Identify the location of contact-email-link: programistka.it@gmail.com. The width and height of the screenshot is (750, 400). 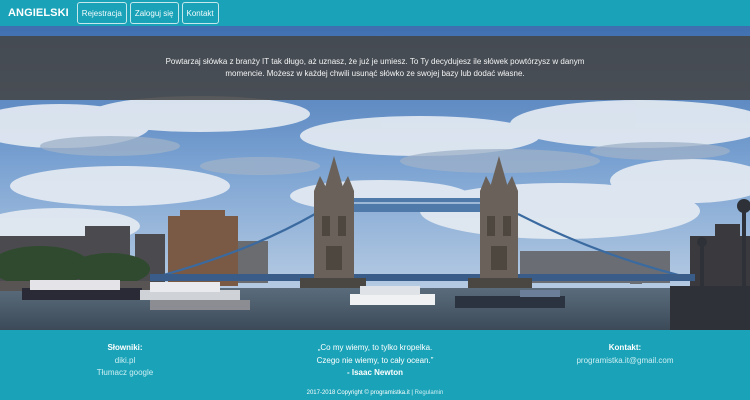
(625, 361).